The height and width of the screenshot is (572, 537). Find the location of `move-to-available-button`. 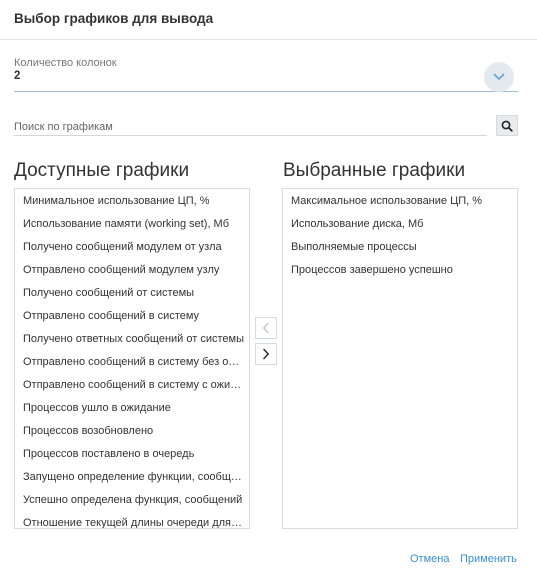

move-to-available-button is located at coordinates (266, 328).